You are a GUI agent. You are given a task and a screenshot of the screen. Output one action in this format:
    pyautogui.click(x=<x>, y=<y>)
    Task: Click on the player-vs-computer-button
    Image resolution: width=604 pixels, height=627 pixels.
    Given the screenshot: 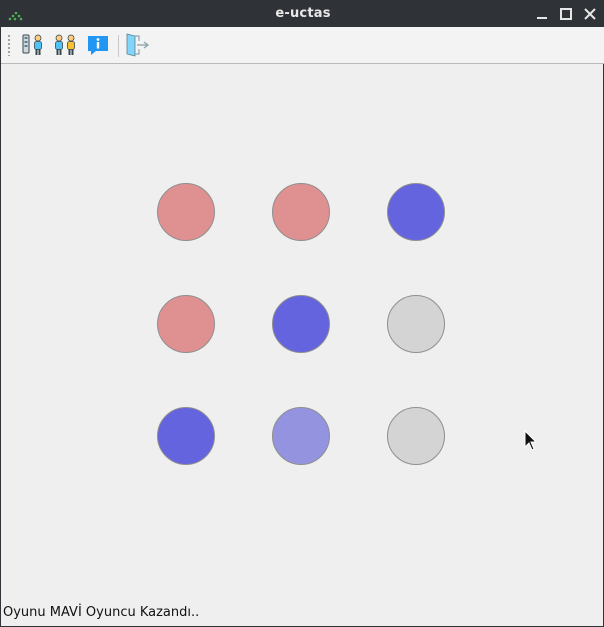 What is the action you would take?
    pyautogui.click(x=33, y=45)
    